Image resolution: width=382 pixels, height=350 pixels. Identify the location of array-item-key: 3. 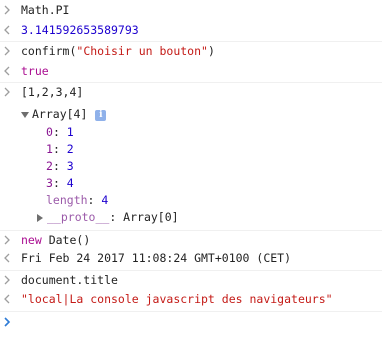
(49, 183).